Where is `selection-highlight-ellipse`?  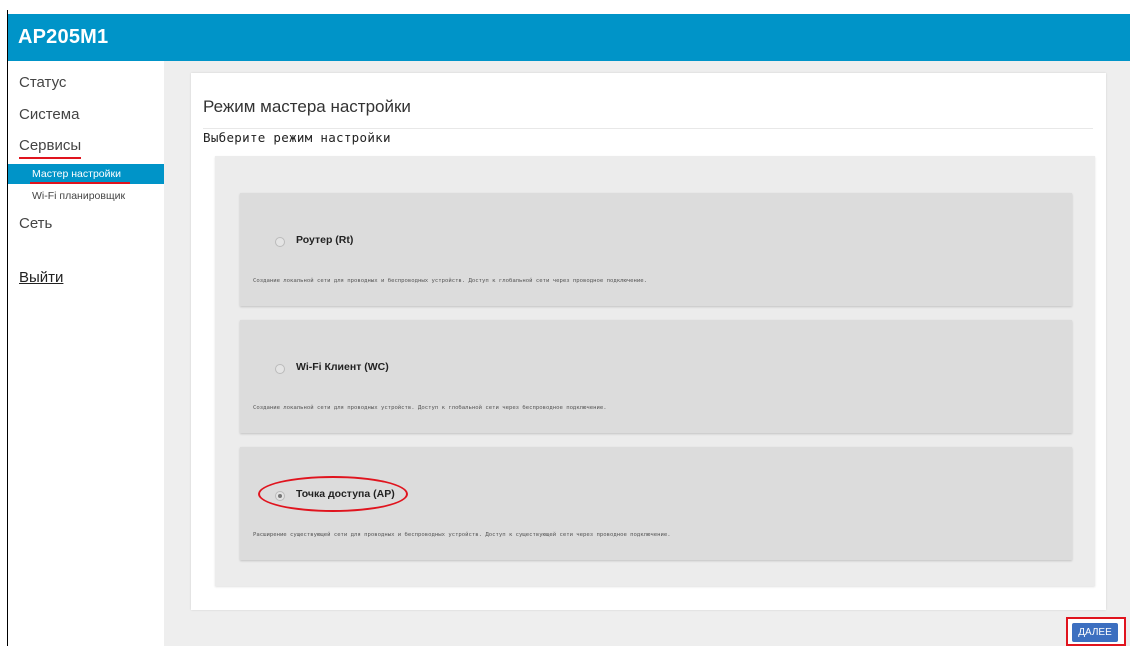
selection-highlight-ellipse is located at coordinates (333, 494).